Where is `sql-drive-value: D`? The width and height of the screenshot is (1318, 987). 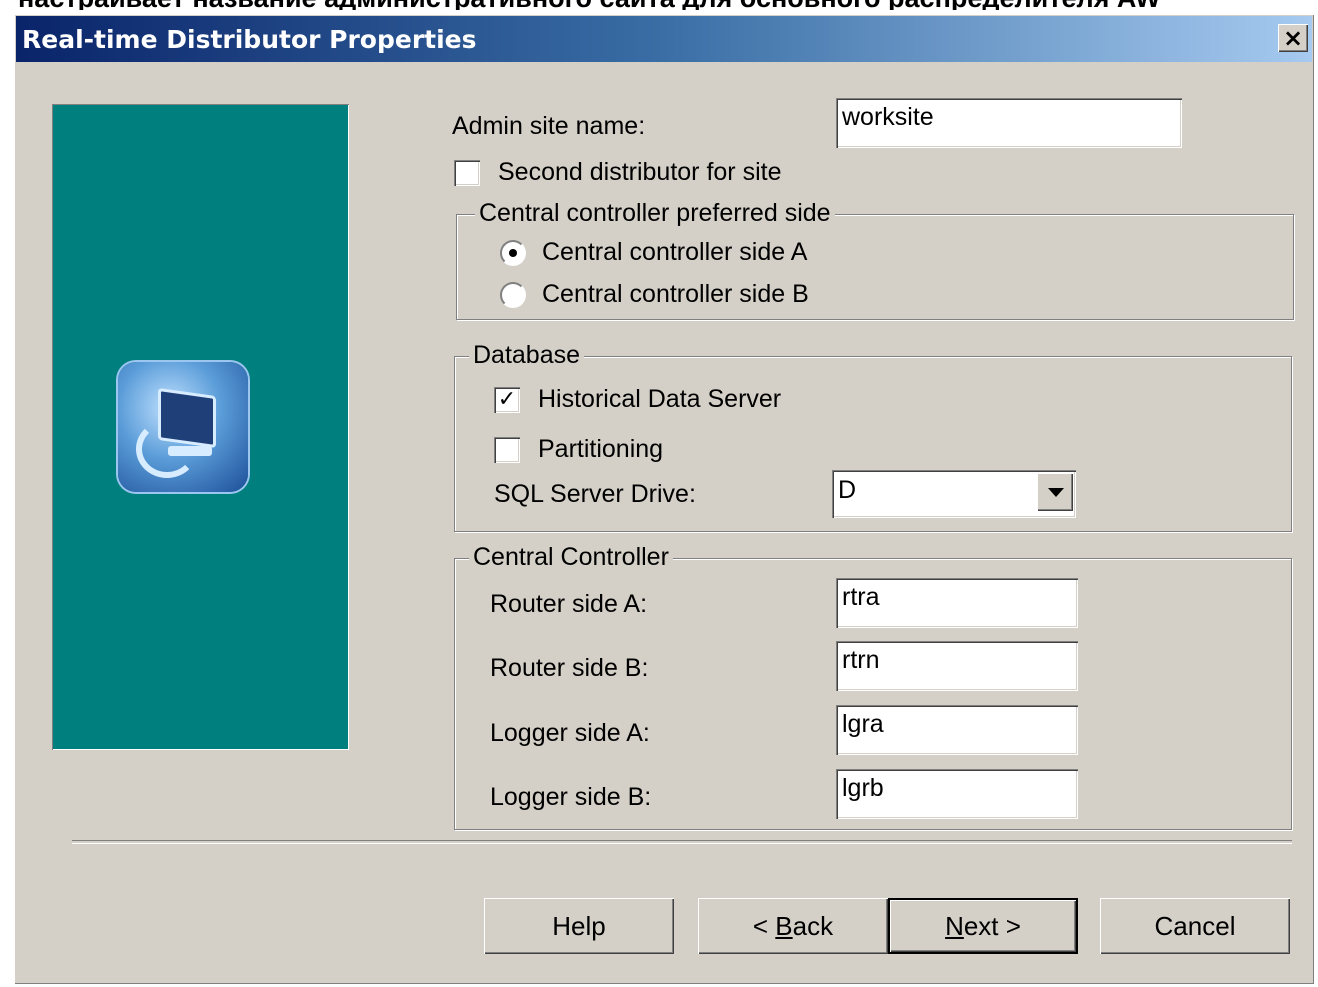 sql-drive-value: D is located at coordinates (847, 490).